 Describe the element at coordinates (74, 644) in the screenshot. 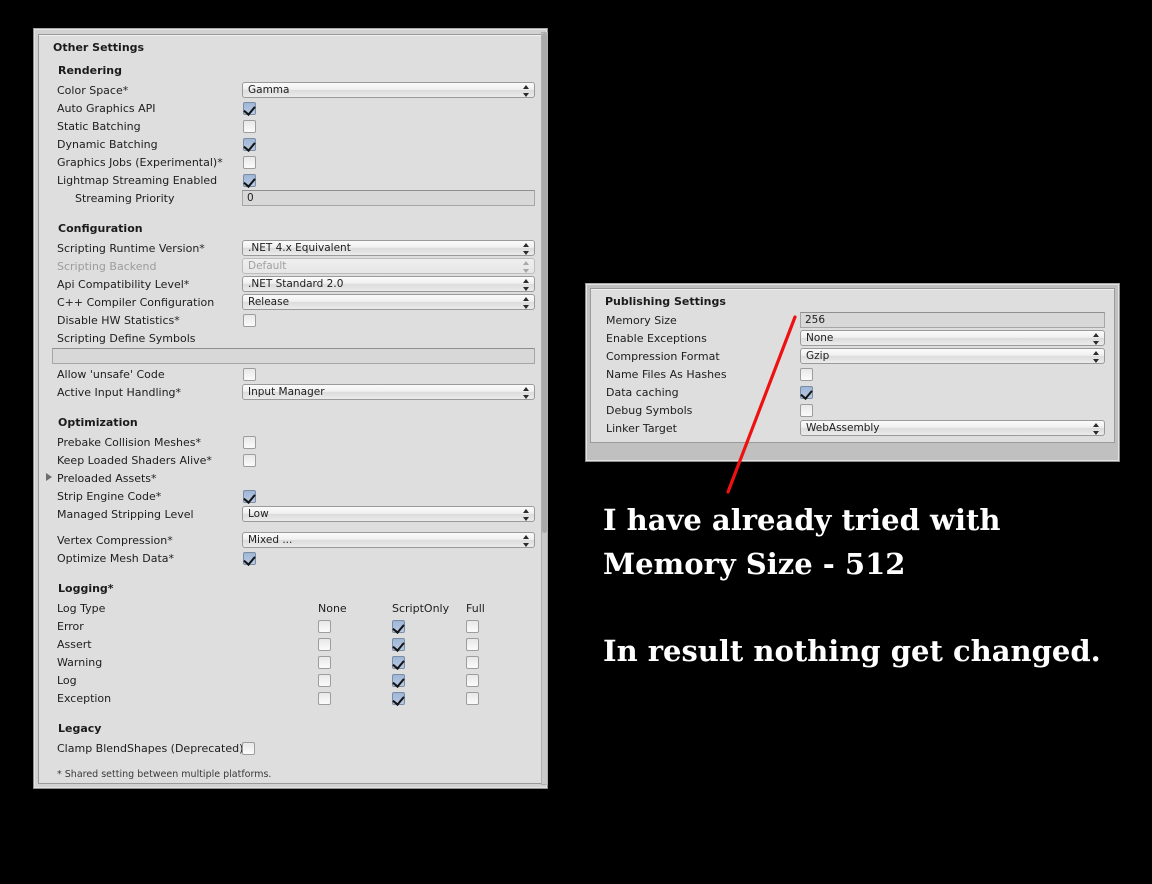

I see `logging-row-label-assert: Assert` at that location.